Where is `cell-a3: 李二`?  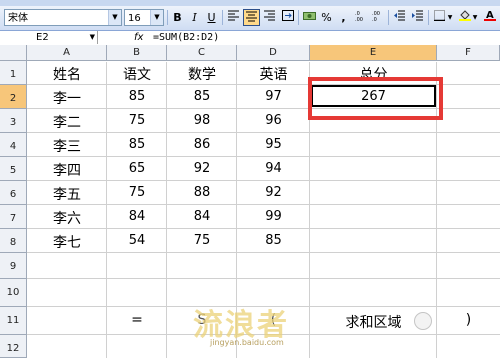 cell-a3: 李二 is located at coordinates (67, 122).